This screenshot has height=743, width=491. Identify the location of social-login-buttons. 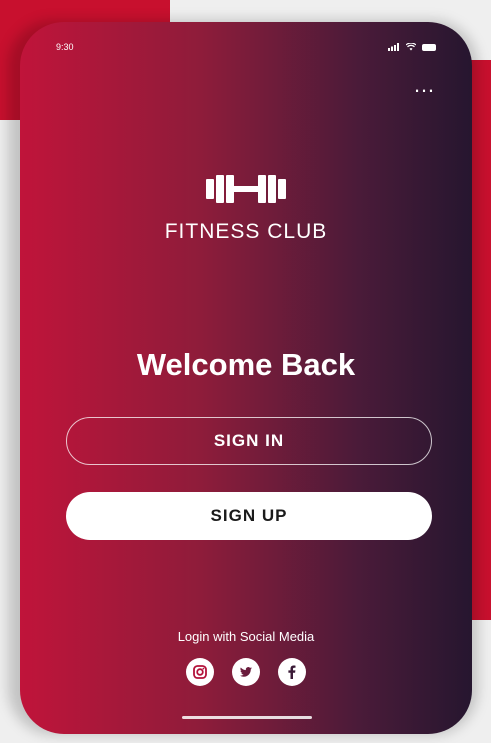
(246, 672).